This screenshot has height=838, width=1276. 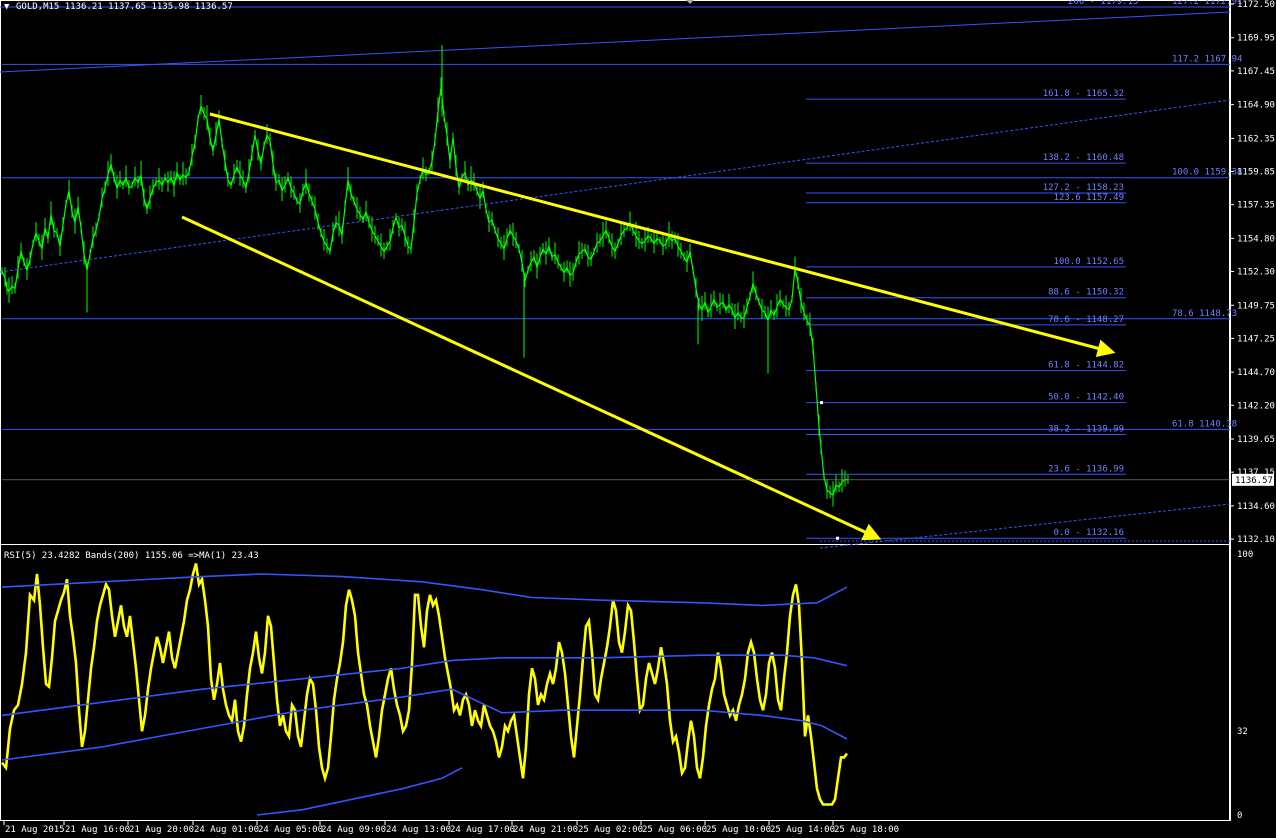 I want to click on price-tick-label-7: 1154.80, so click(x=1256, y=239).